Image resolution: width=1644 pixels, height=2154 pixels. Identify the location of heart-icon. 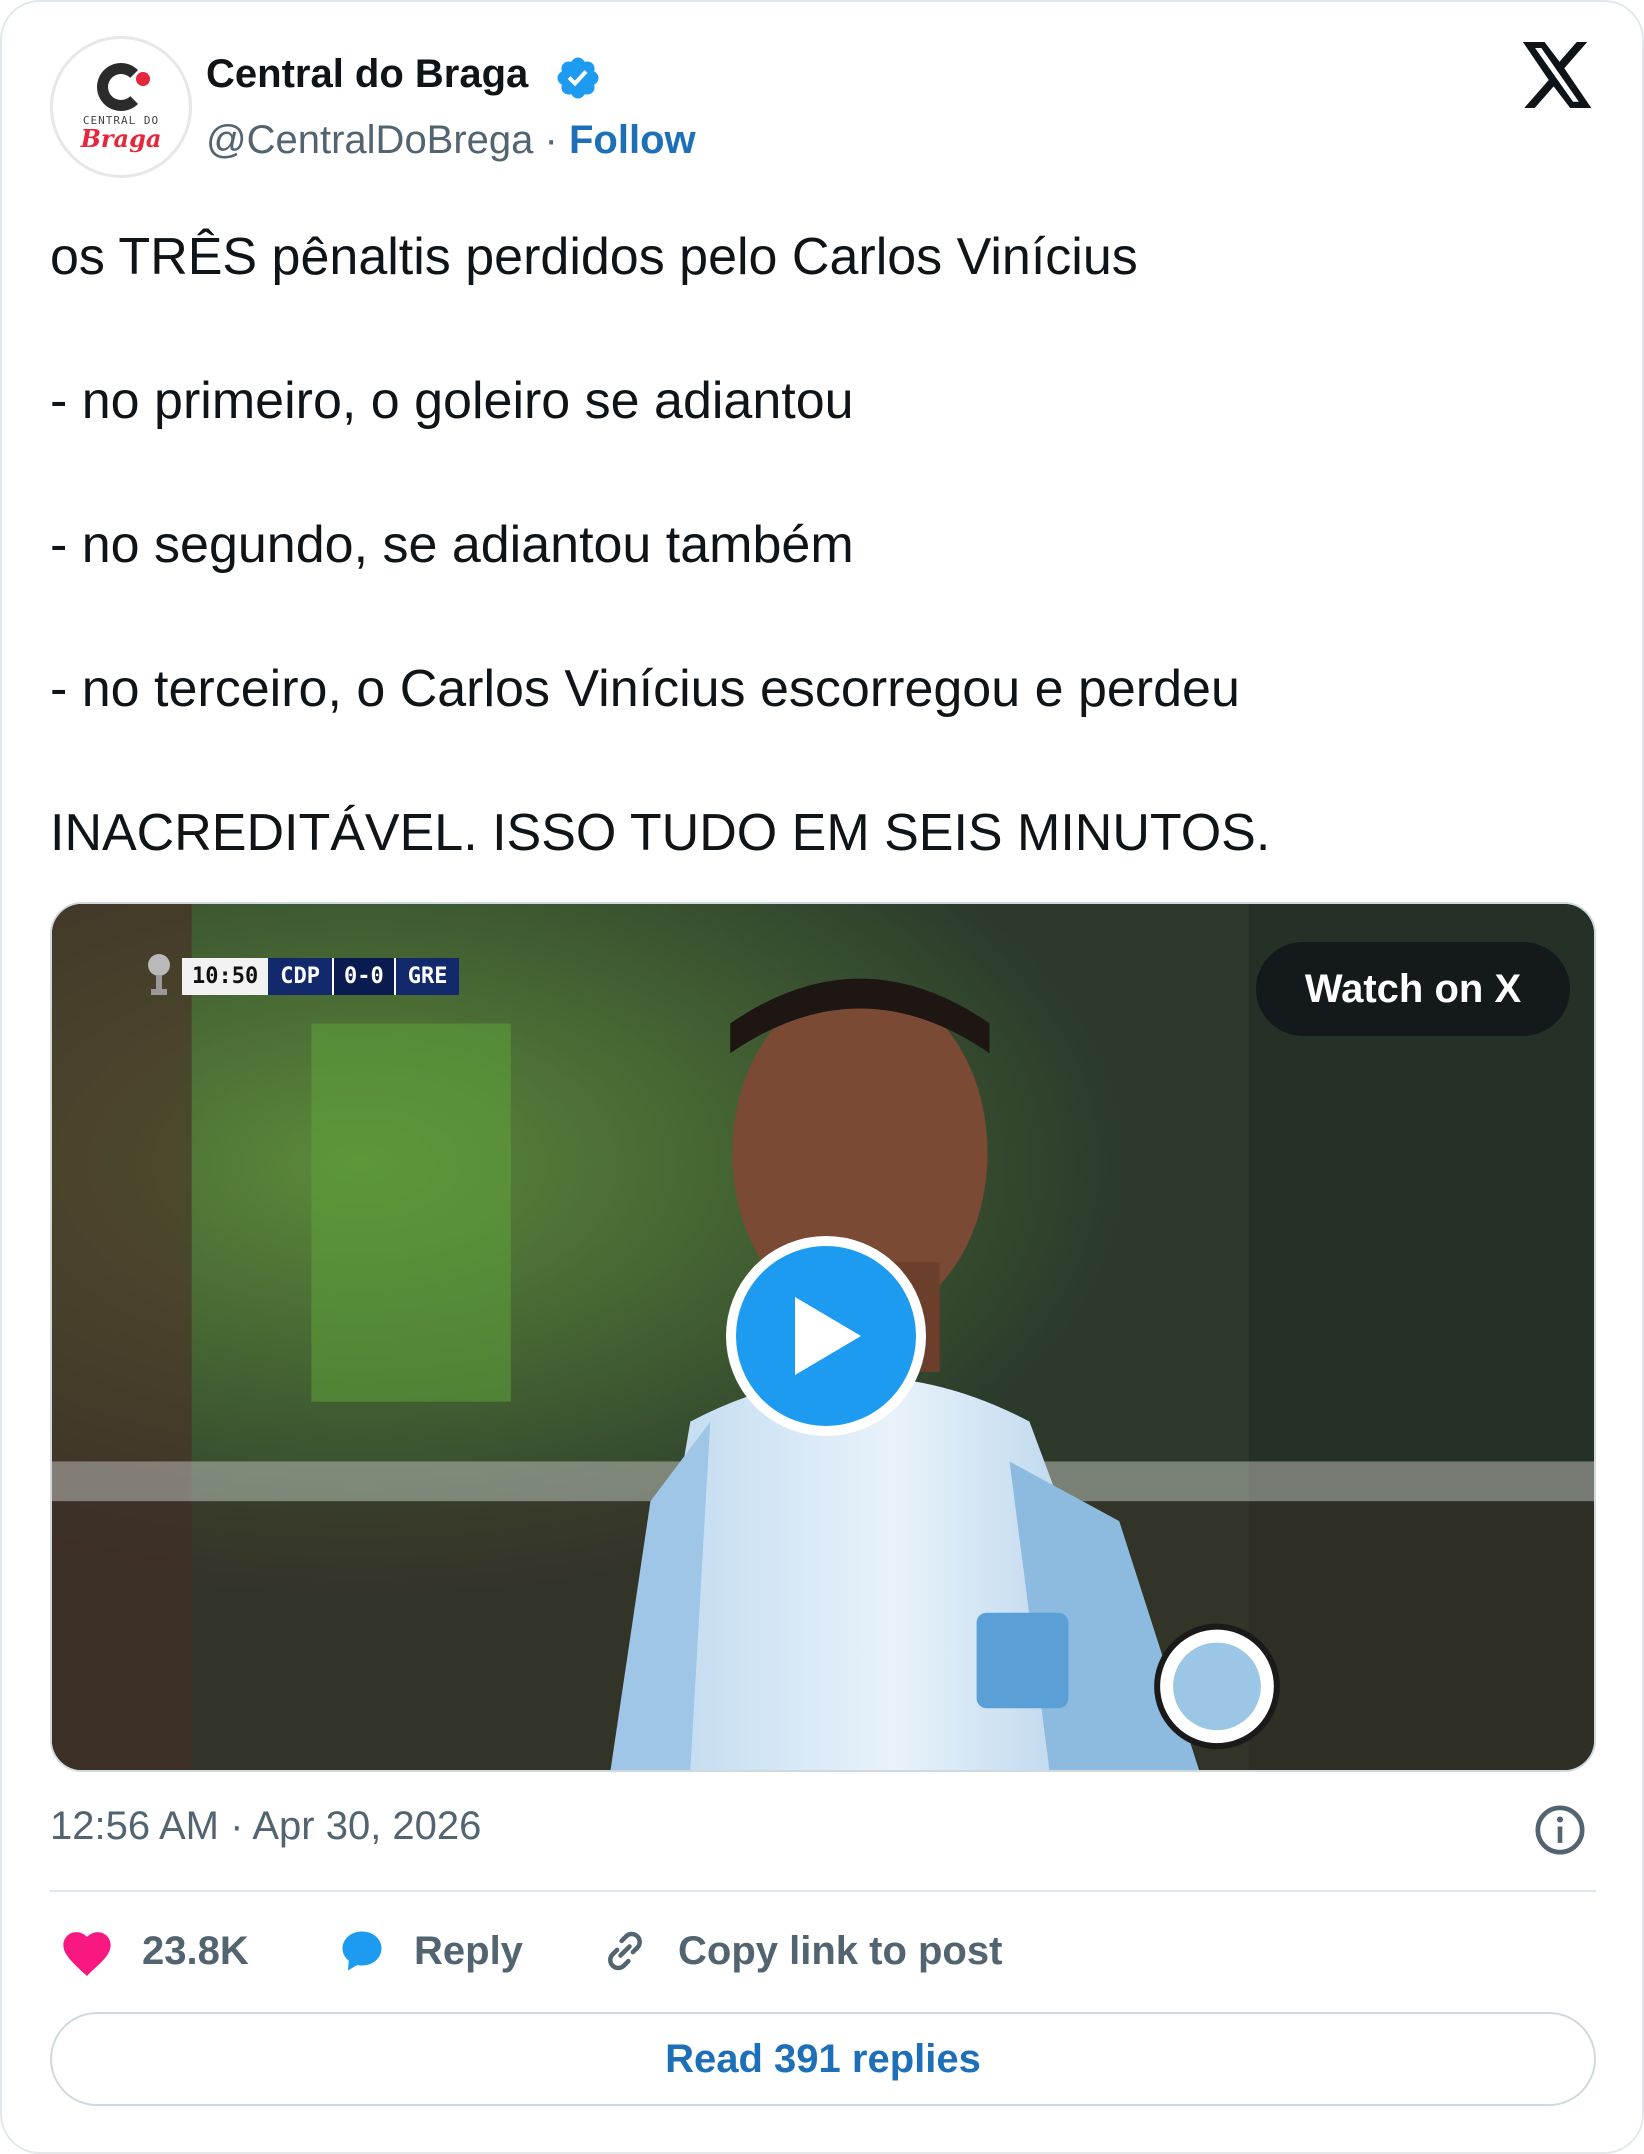
(87, 1954).